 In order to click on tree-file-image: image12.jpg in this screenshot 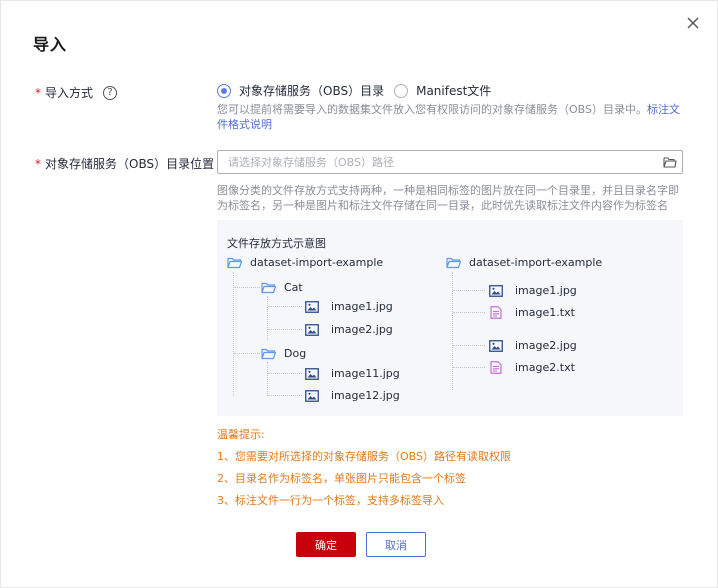, I will do `click(352, 395)`.